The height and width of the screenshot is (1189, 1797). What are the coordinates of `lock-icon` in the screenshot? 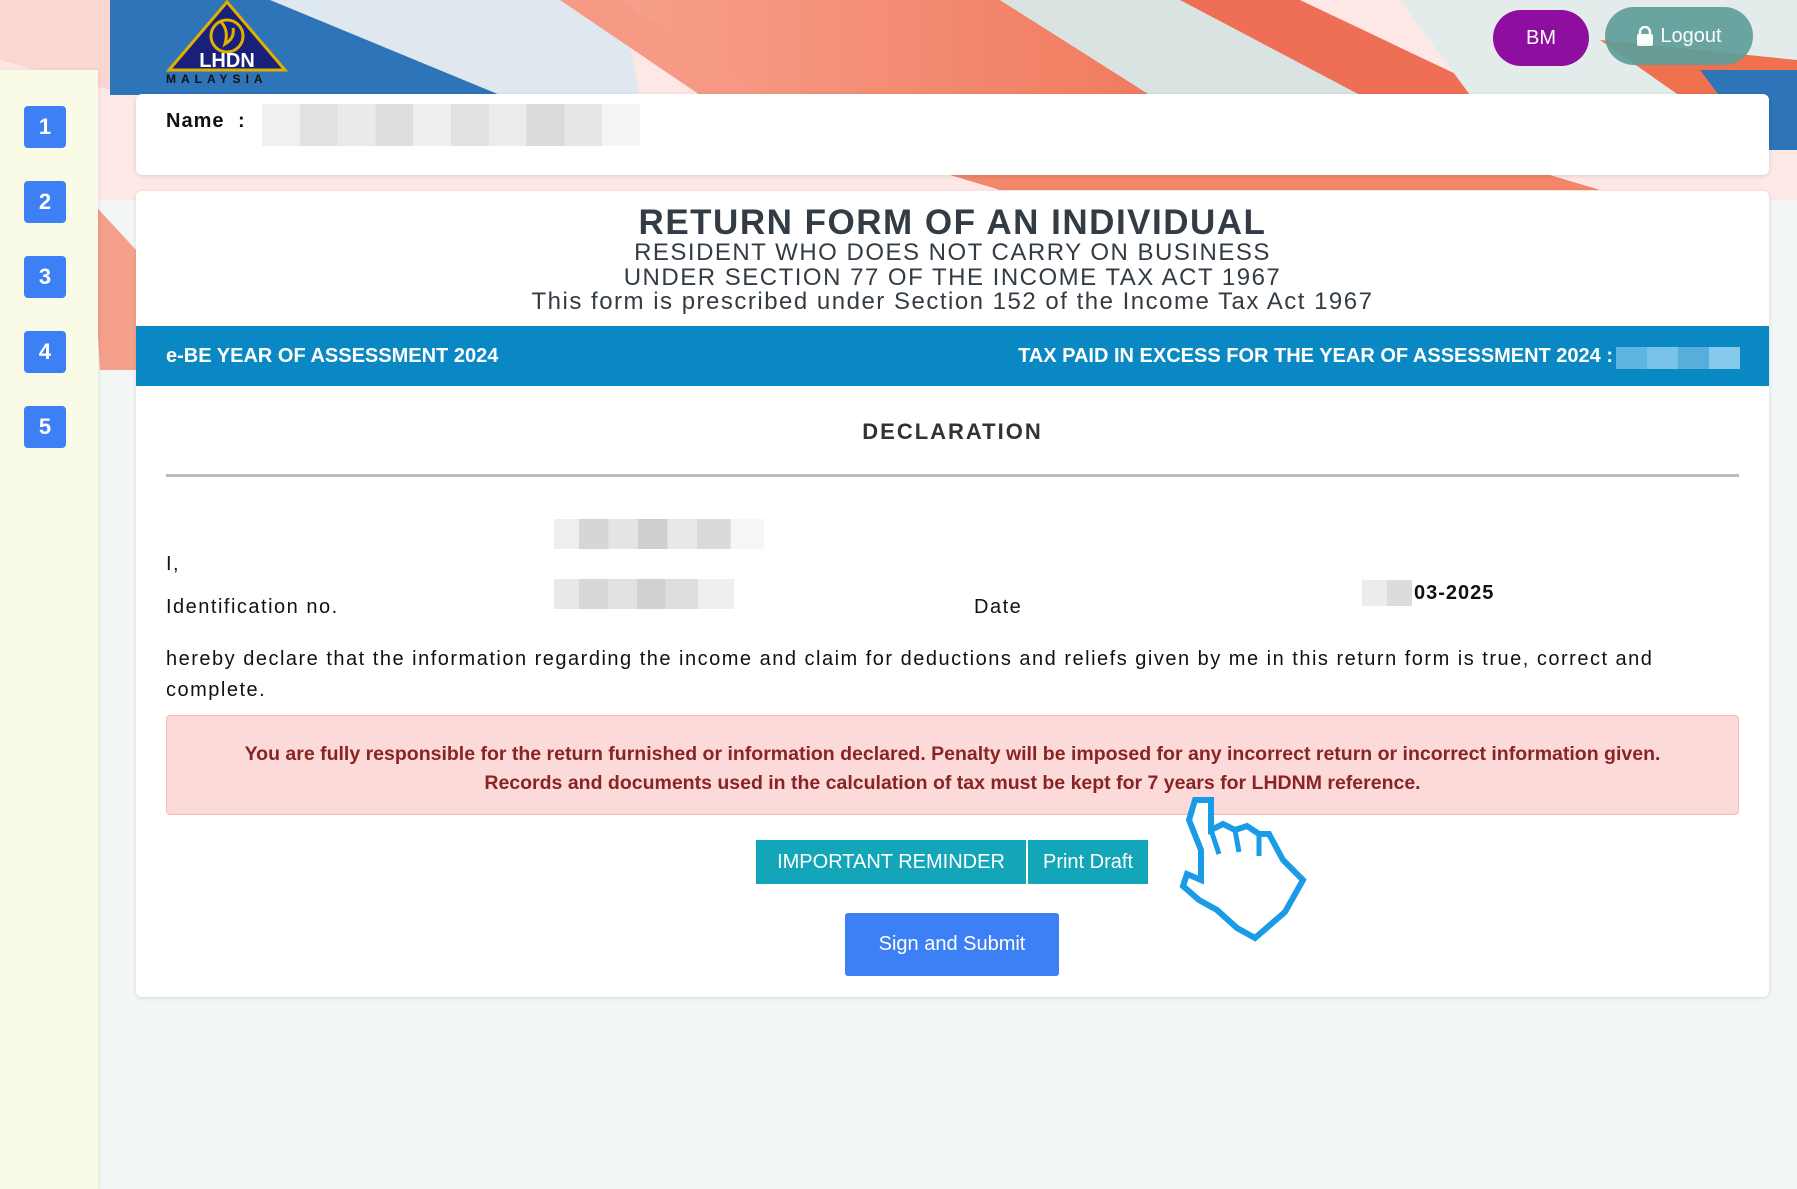 It's located at (1645, 36).